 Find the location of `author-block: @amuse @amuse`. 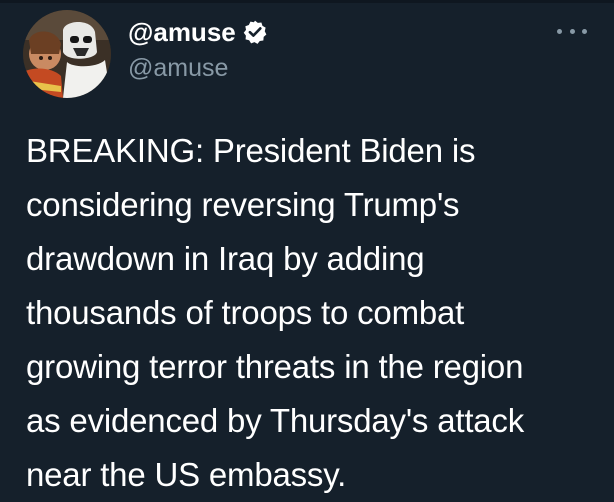

author-block: @amuse @amuse is located at coordinates (328, 49).